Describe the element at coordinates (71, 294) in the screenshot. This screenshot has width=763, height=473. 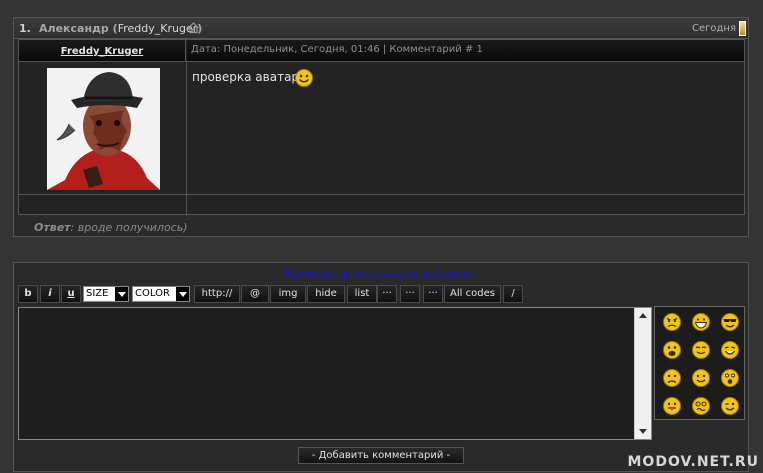
I see `underline-button: u` at that location.